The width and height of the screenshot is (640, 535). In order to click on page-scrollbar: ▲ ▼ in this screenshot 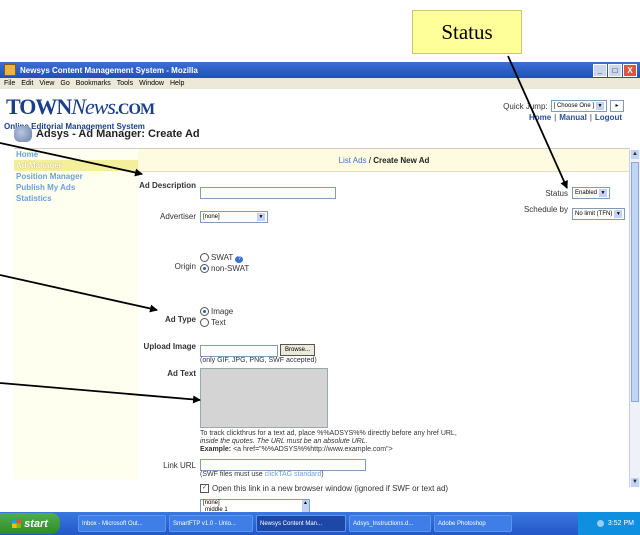, I will do `click(634, 318)`.